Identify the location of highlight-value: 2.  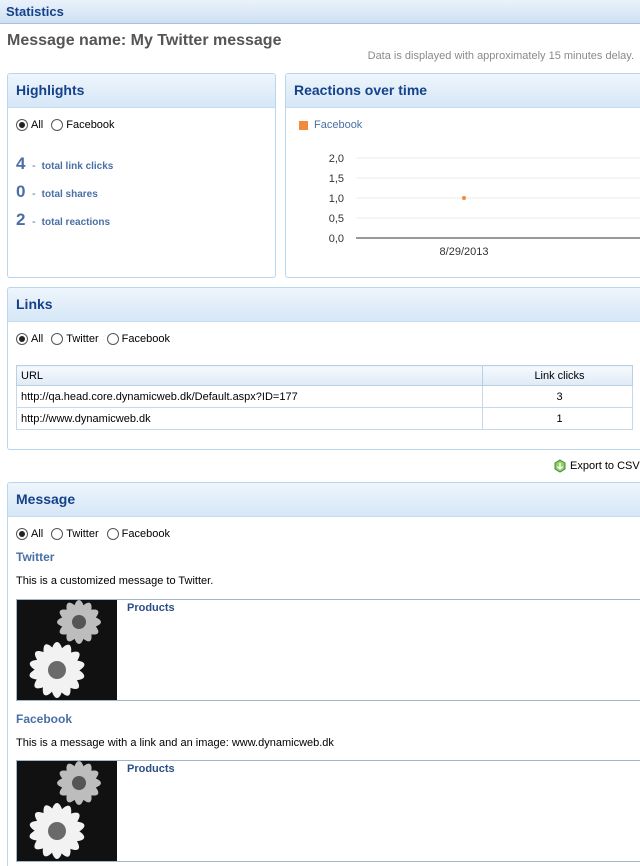
(21, 219).